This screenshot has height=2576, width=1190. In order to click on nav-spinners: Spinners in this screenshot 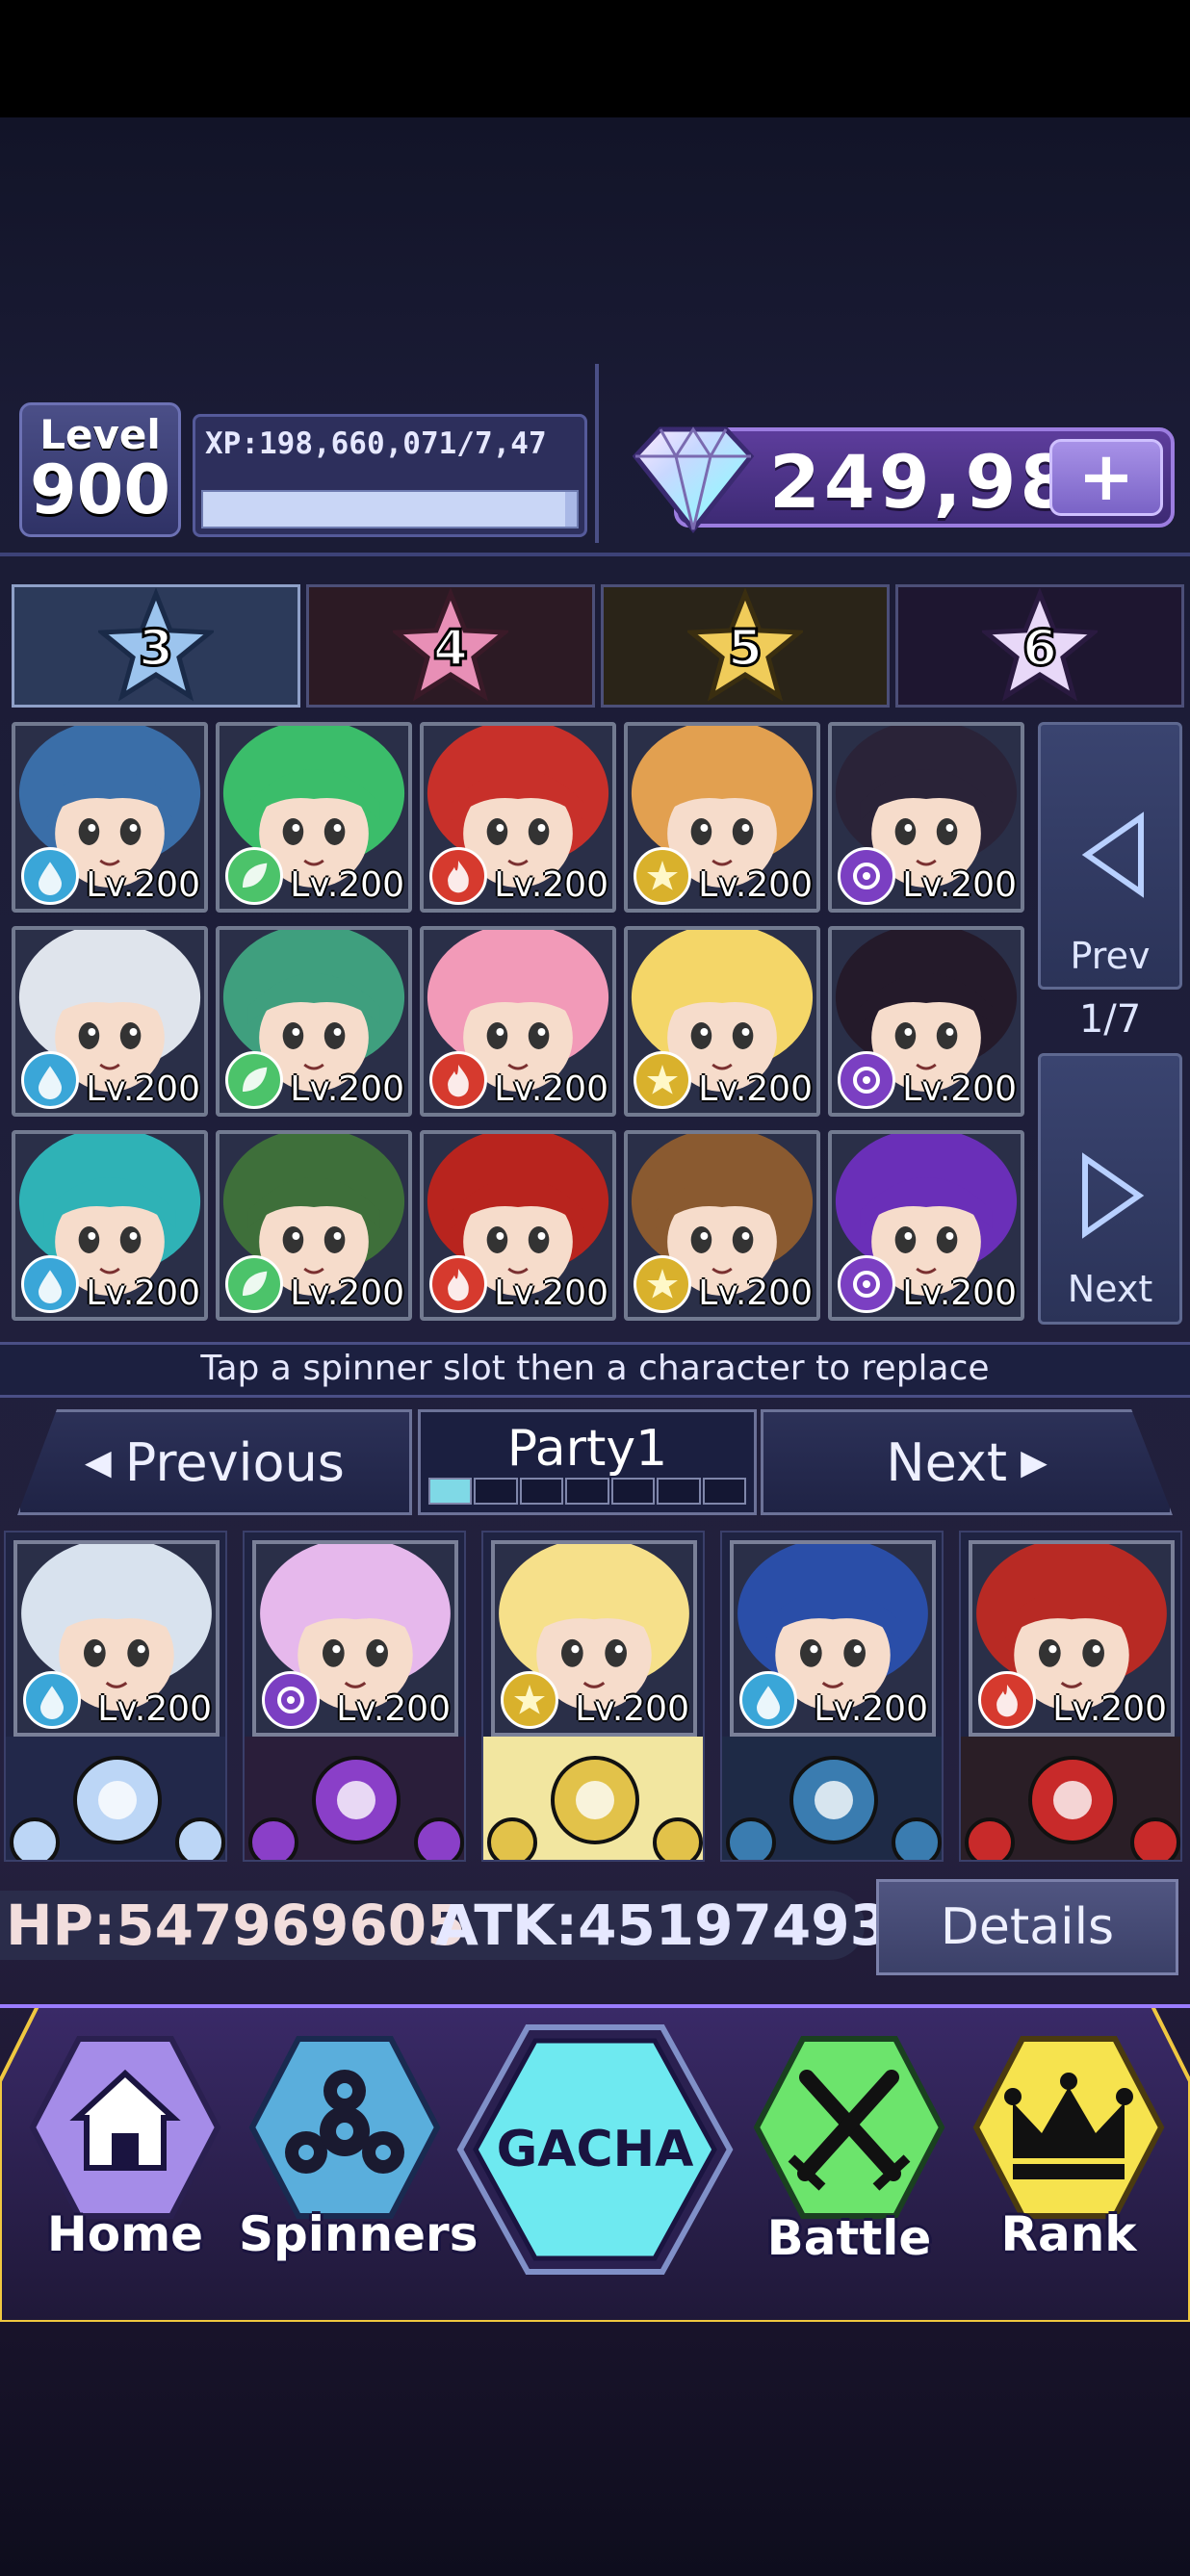, I will do `click(359, 2148)`.